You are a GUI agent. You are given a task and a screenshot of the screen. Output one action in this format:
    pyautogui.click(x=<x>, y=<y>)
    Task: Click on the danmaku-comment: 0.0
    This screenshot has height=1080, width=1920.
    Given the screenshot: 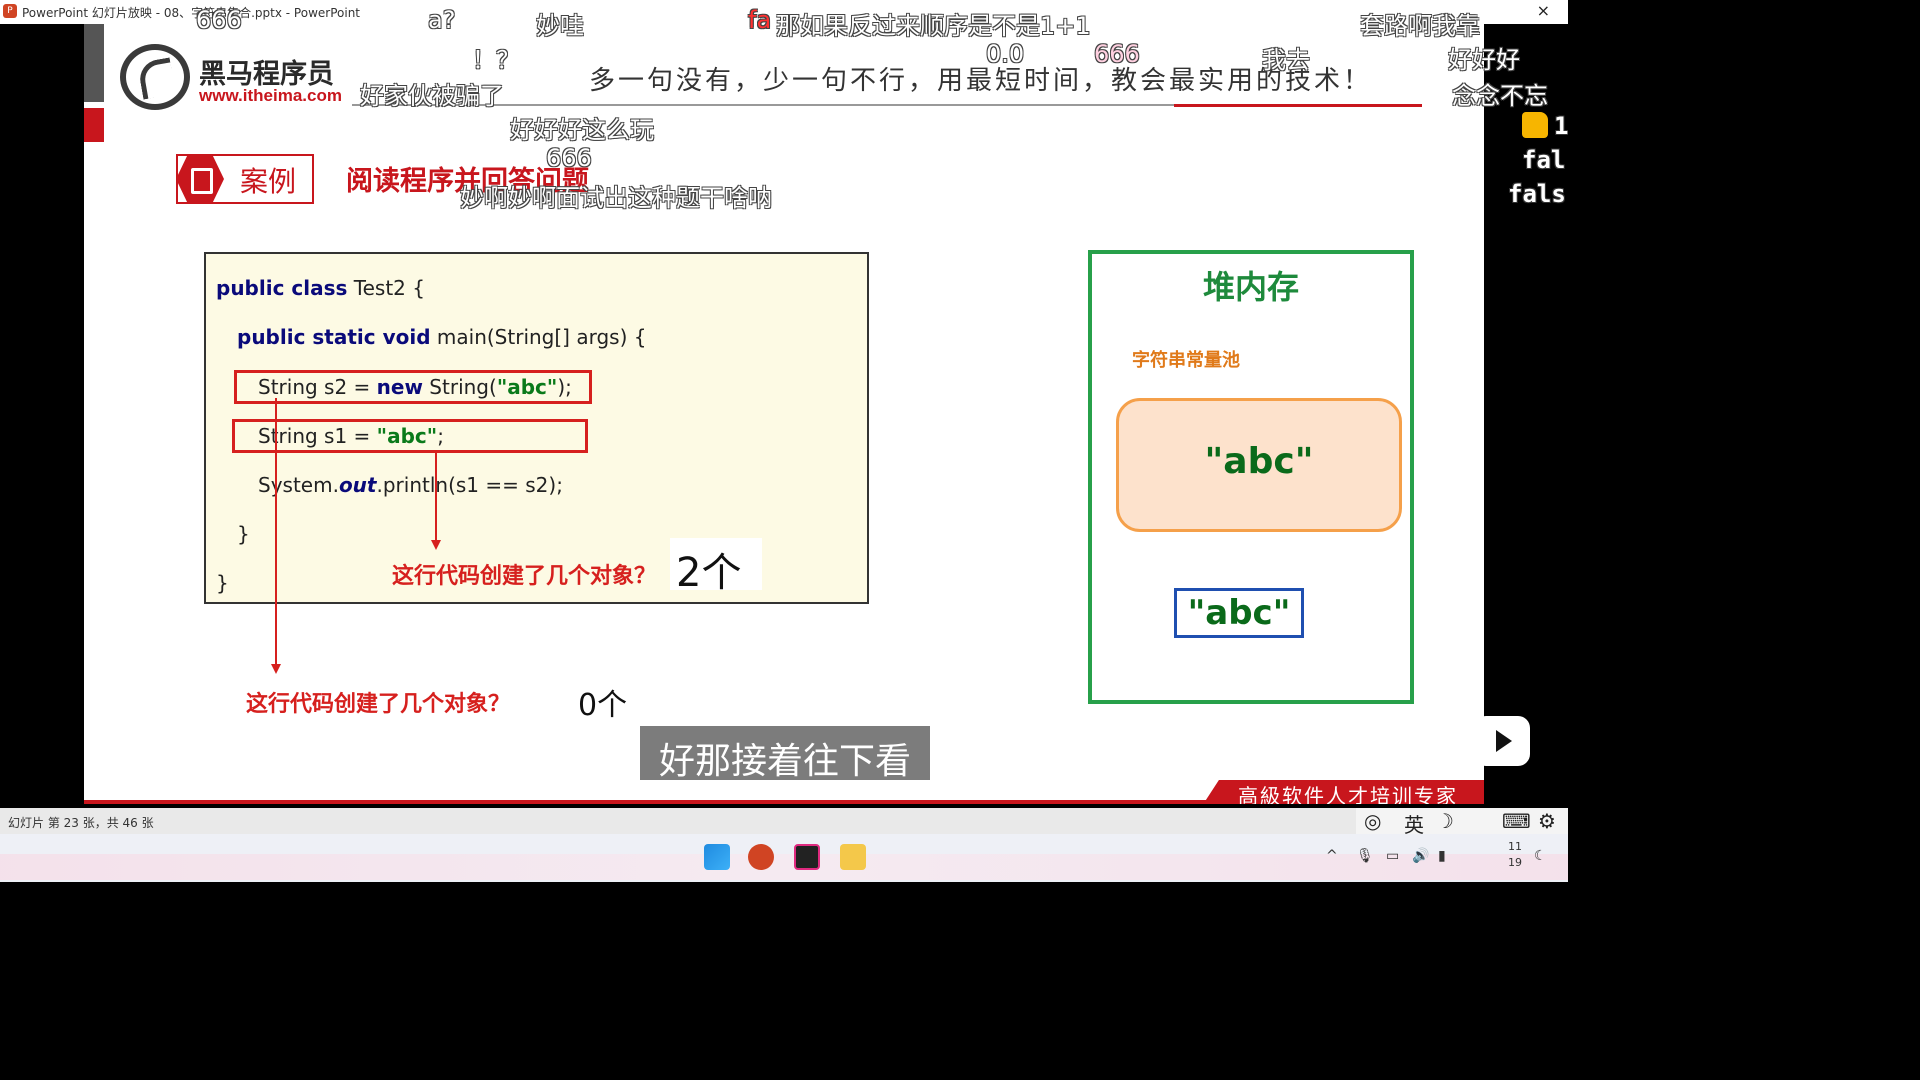 What is the action you would take?
    pyautogui.click(x=1005, y=54)
    